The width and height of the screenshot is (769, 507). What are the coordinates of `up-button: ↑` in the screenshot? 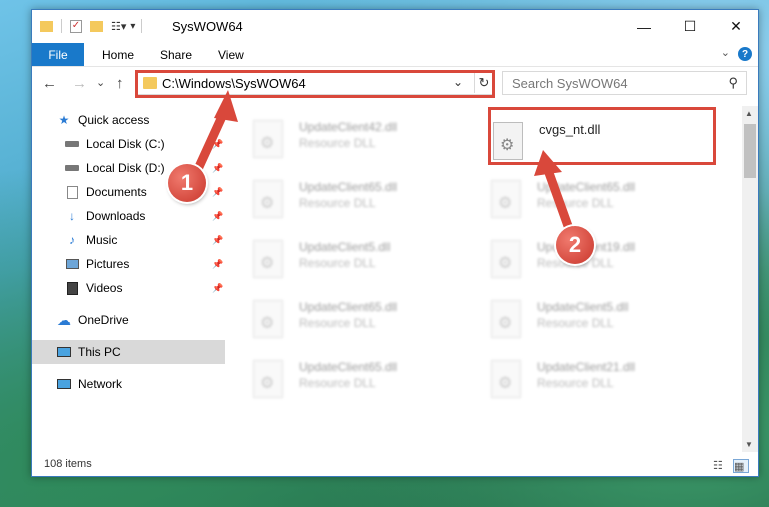 It's located at (120, 83).